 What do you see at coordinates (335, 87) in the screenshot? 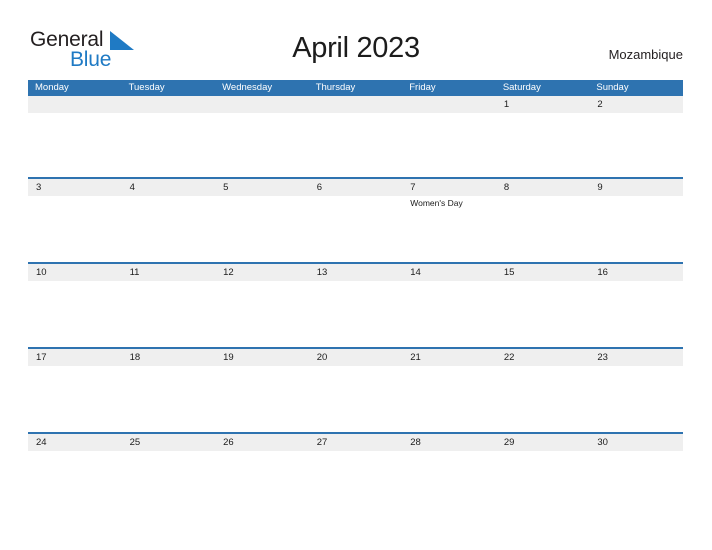
I see `weekday-header-thursday: Thursday` at bounding box center [335, 87].